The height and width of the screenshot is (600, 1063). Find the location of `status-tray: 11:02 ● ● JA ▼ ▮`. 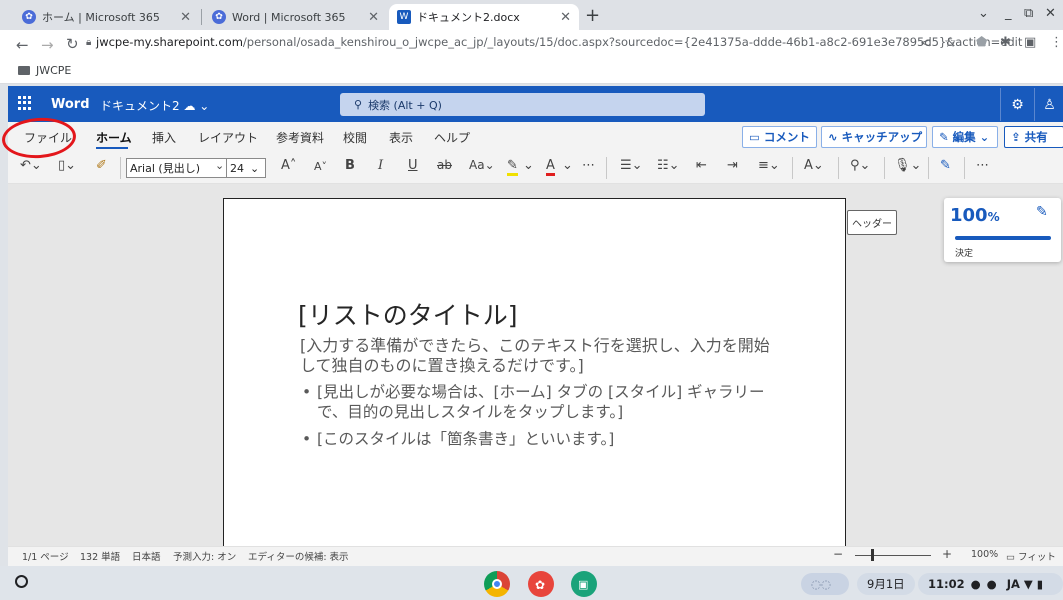

status-tray: 11:02 ● ● JA ▼ ▮ is located at coordinates (990, 584).